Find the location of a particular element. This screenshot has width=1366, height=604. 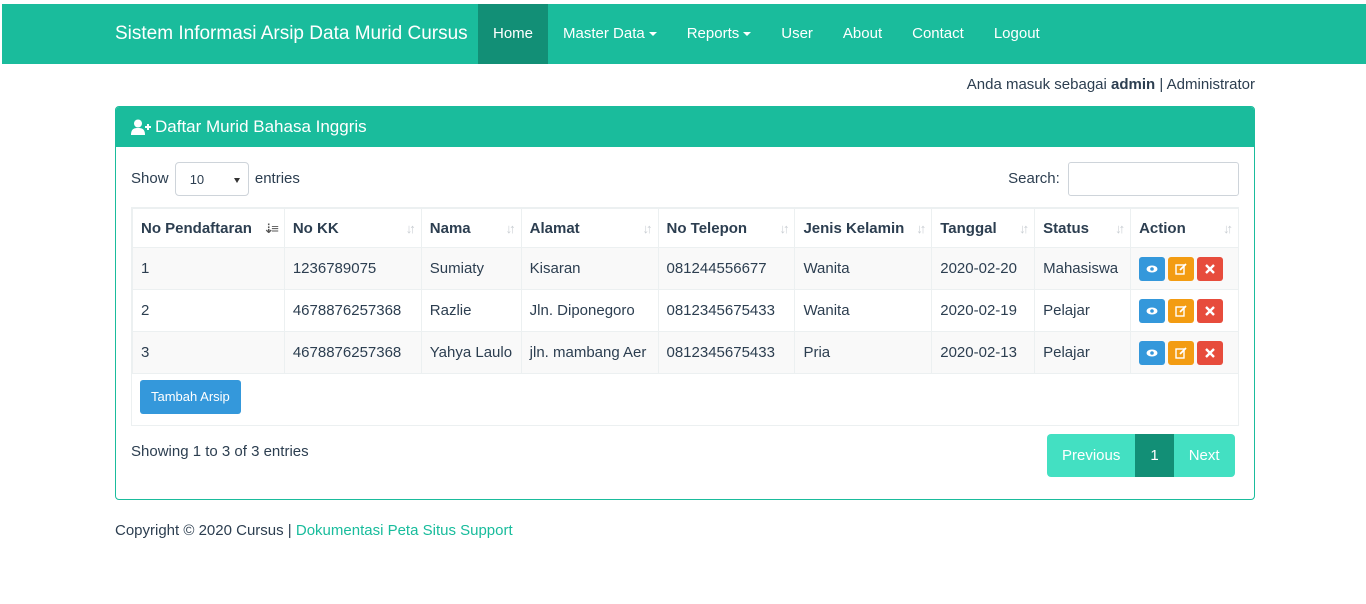

nav-reports: Reports is located at coordinates (719, 34).